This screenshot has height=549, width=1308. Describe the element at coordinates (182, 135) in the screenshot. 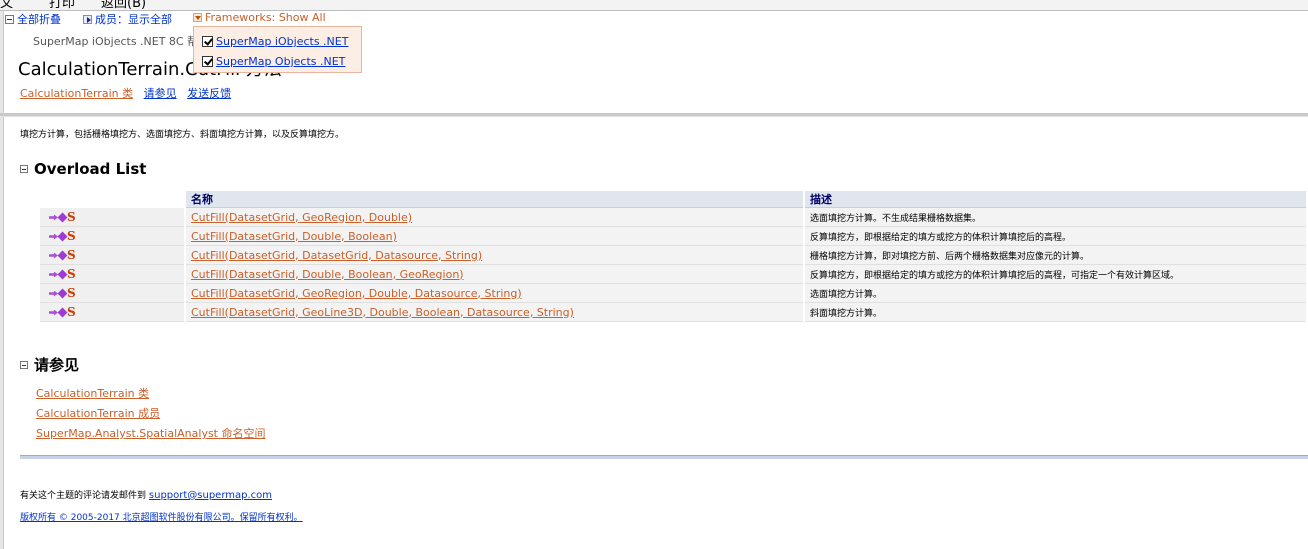

I see `method-summary: 填挖方计算，包括栅格填挖方、选面填挖方、斜面填挖方计算，以及反算填挖方。` at that location.